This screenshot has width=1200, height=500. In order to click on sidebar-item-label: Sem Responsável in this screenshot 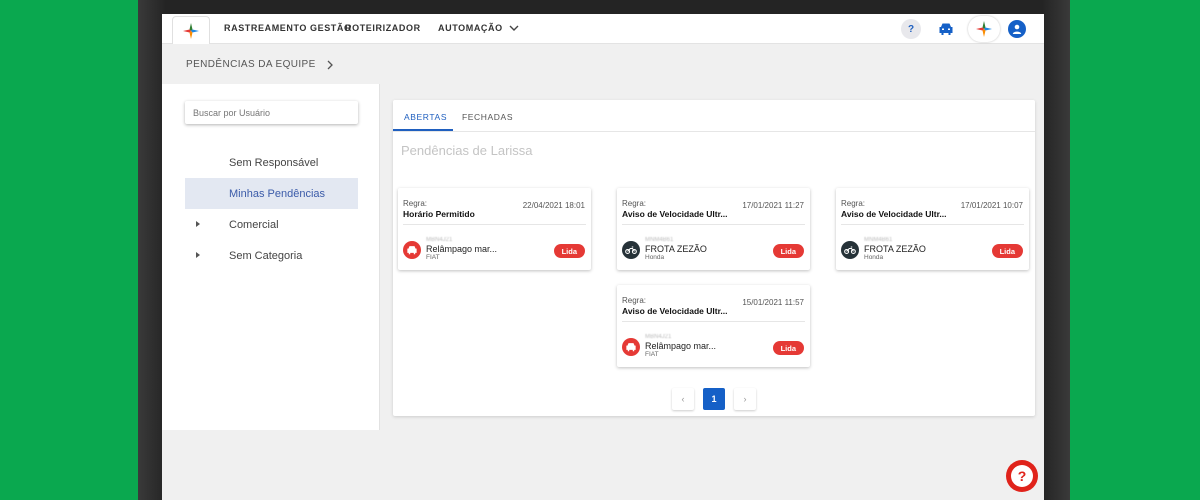, I will do `click(274, 162)`.